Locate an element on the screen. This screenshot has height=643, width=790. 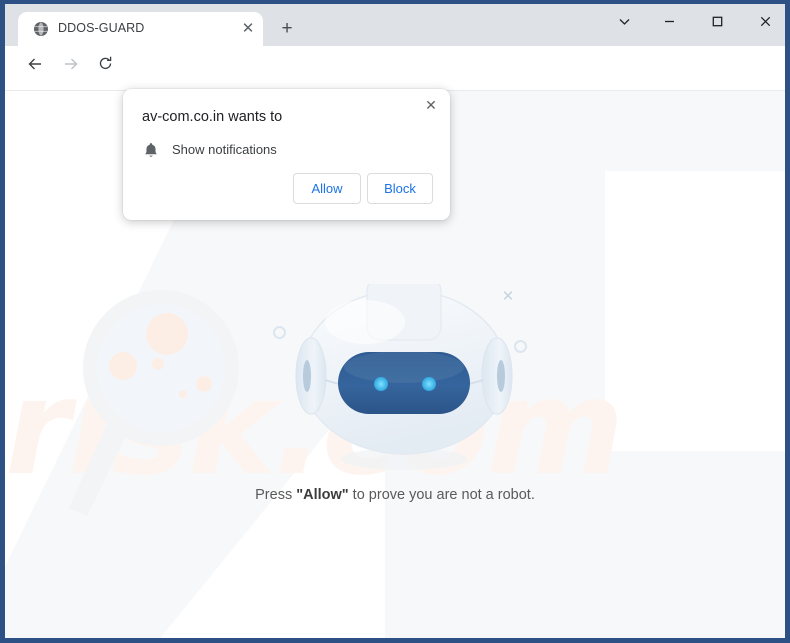
back-button is located at coordinates (35, 68).